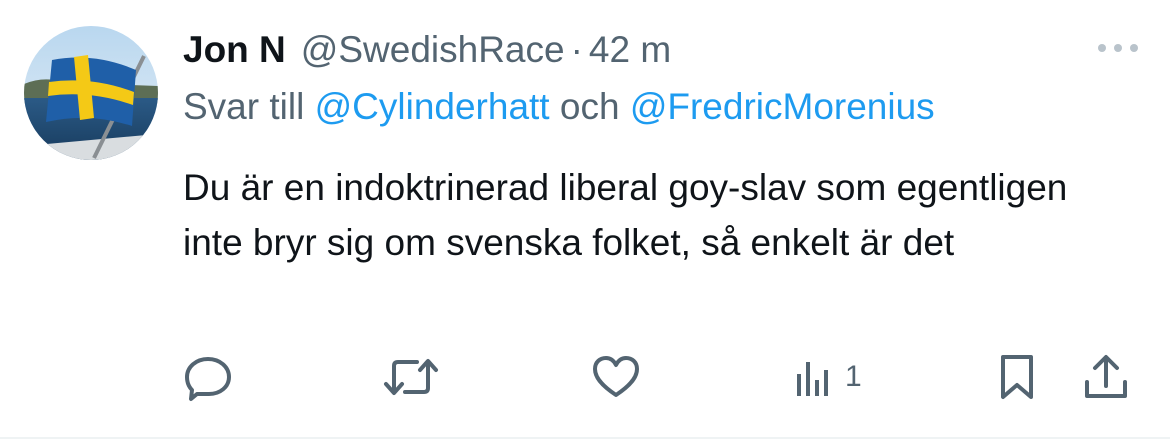 Image resolution: width=1170 pixels, height=439 pixels. I want to click on avatar, so click(91, 93).